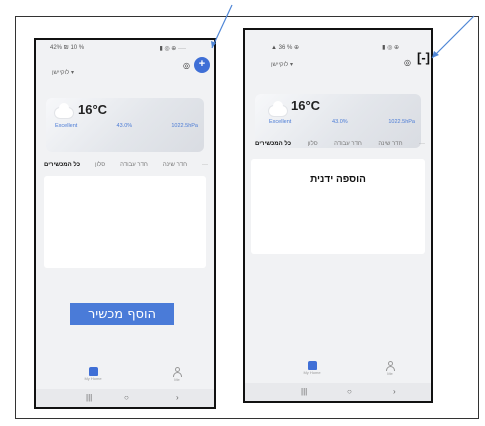 The height and width of the screenshot is (426, 485). I want to click on arrow-right, so click(453, 37).